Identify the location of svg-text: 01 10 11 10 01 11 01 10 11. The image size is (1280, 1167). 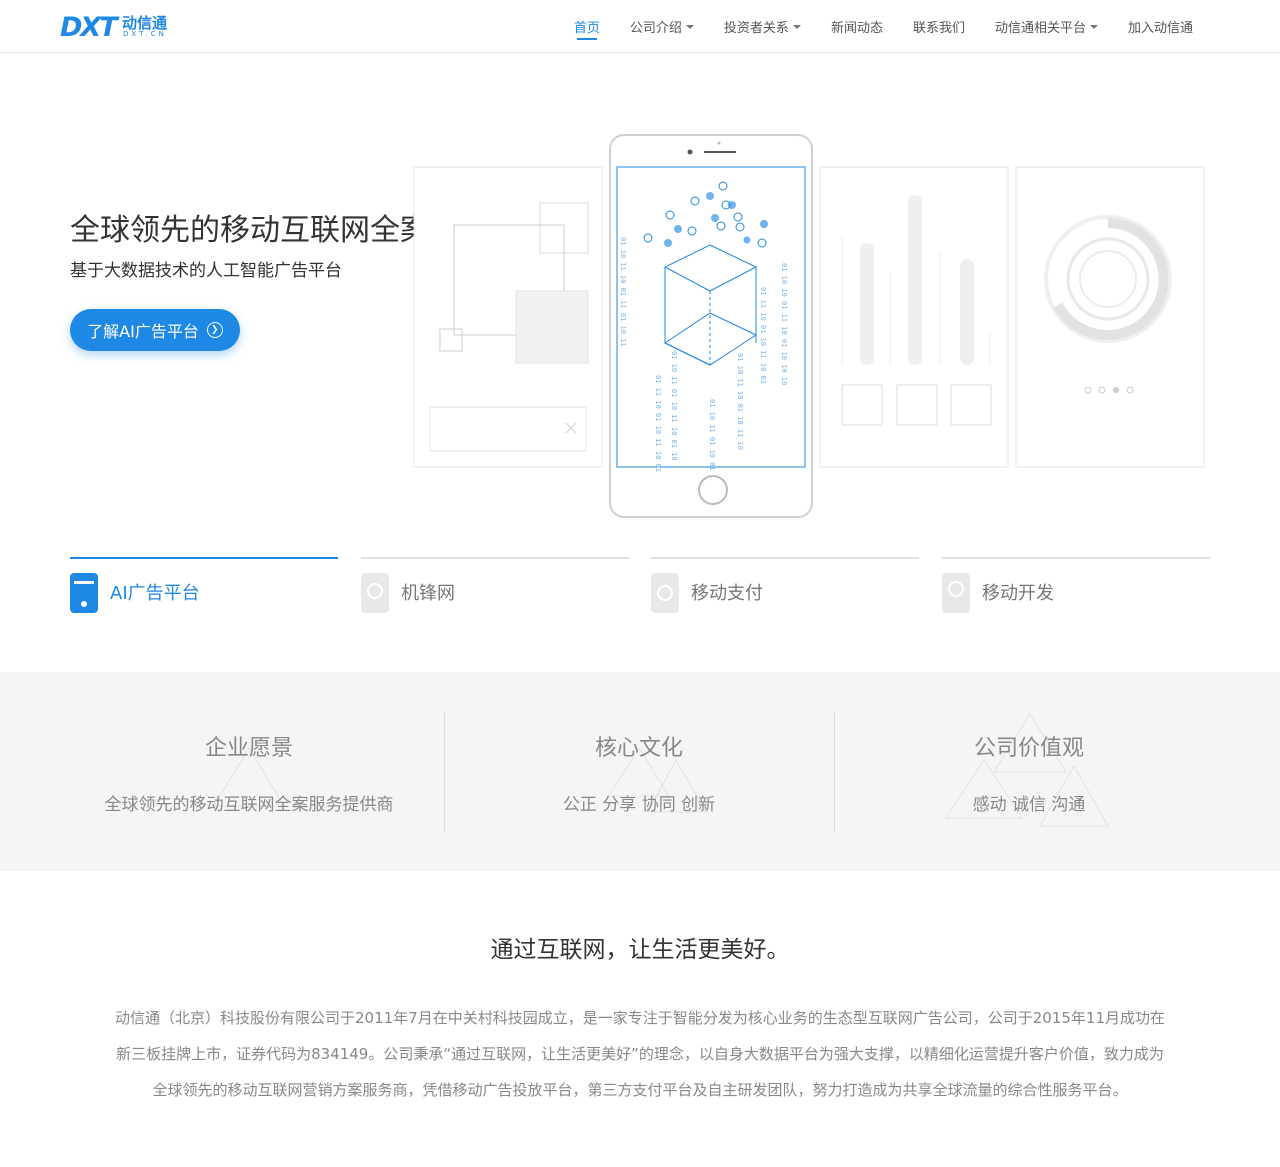
(623, 292).